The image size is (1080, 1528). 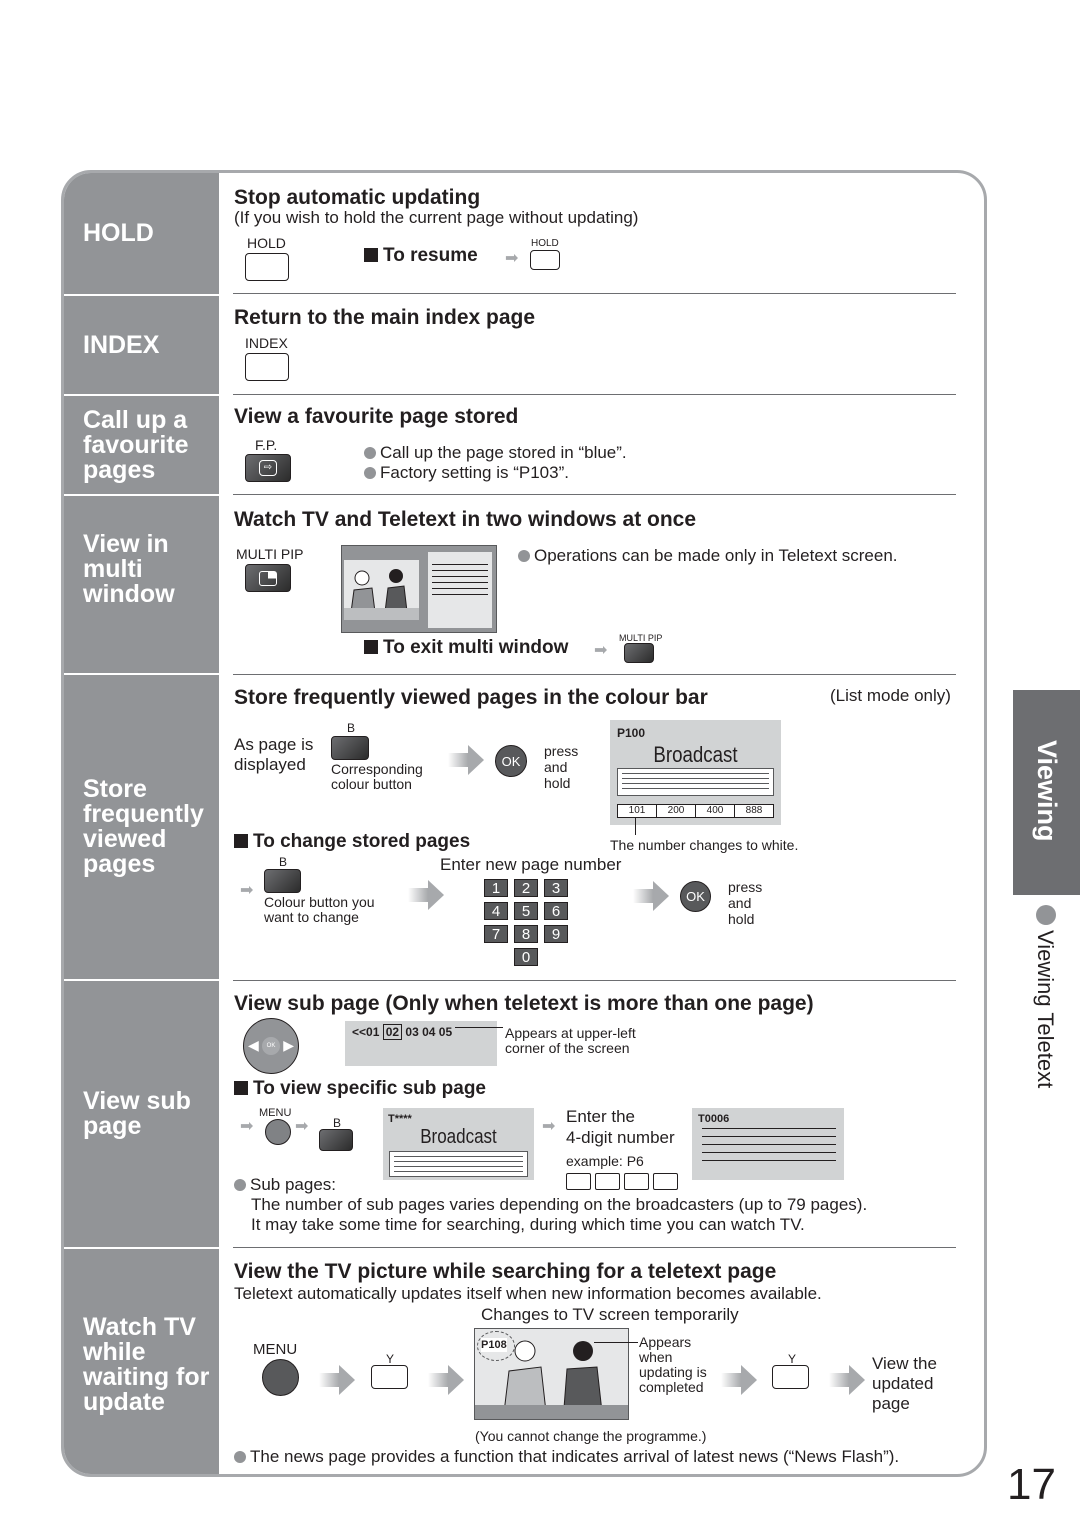 What do you see at coordinates (695, 896) in the screenshot?
I see `ok-button-2: OK` at bounding box center [695, 896].